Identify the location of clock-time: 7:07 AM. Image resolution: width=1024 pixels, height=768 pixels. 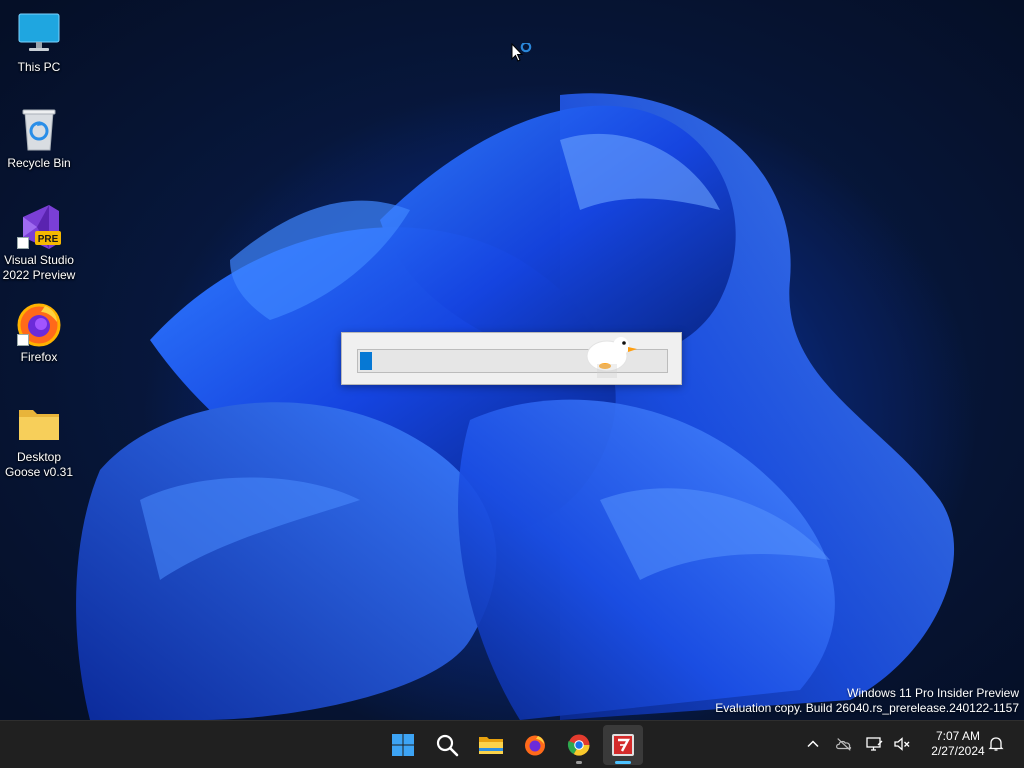
(958, 736).